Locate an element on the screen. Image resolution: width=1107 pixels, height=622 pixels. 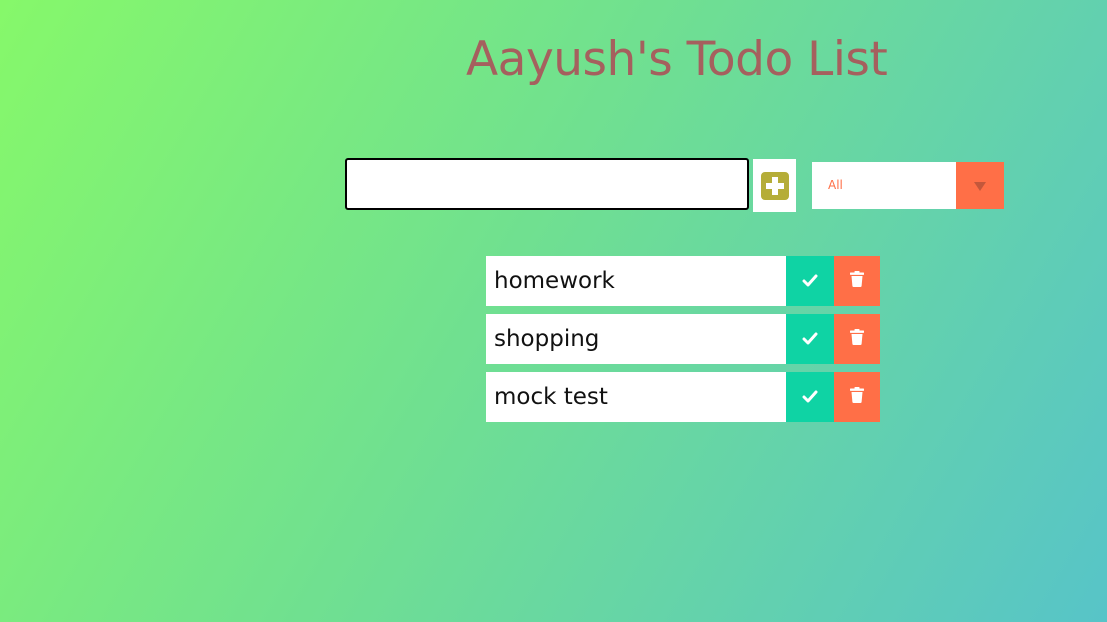
filter-select: All is located at coordinates (908, 185).